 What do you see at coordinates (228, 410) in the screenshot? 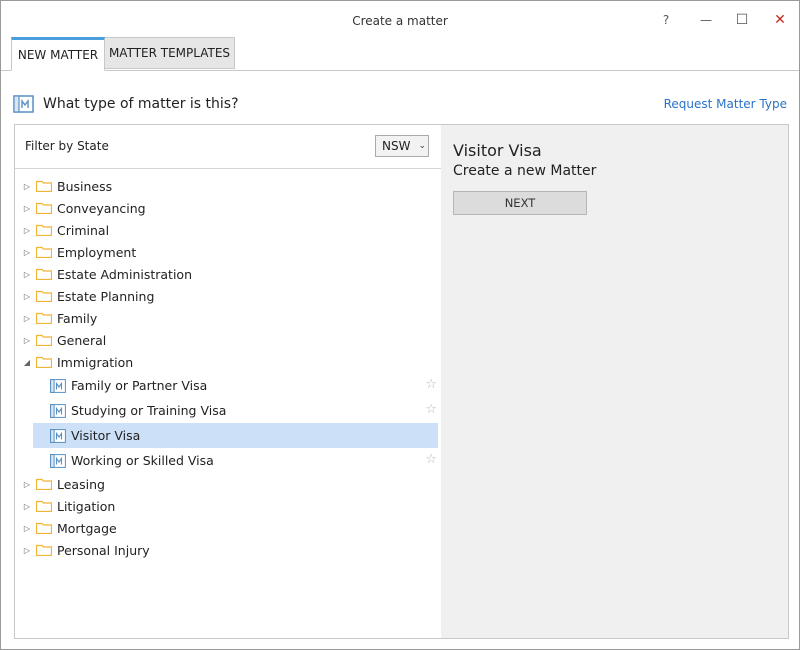
I see `tree-item-studying-or-training-visa: Studying or Training Visa ☆` at bounding box center [228, 410].